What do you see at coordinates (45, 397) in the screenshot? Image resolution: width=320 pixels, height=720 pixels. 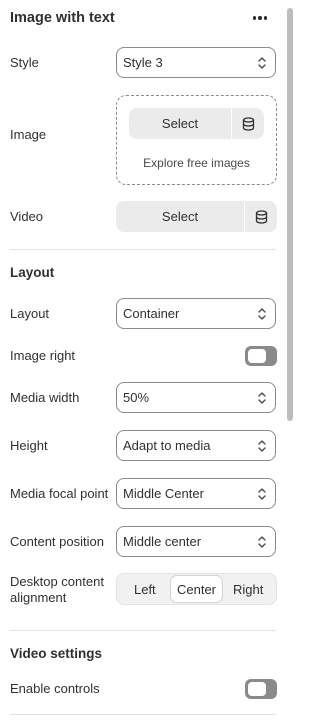 I see `media-width-label: Media width` at bounding box center [45, 397].